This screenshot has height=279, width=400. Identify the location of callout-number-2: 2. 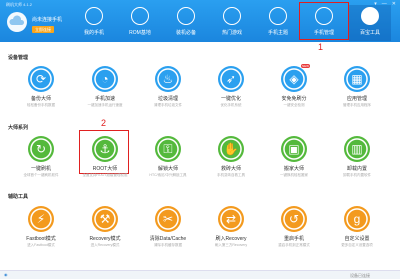
(104, 123).